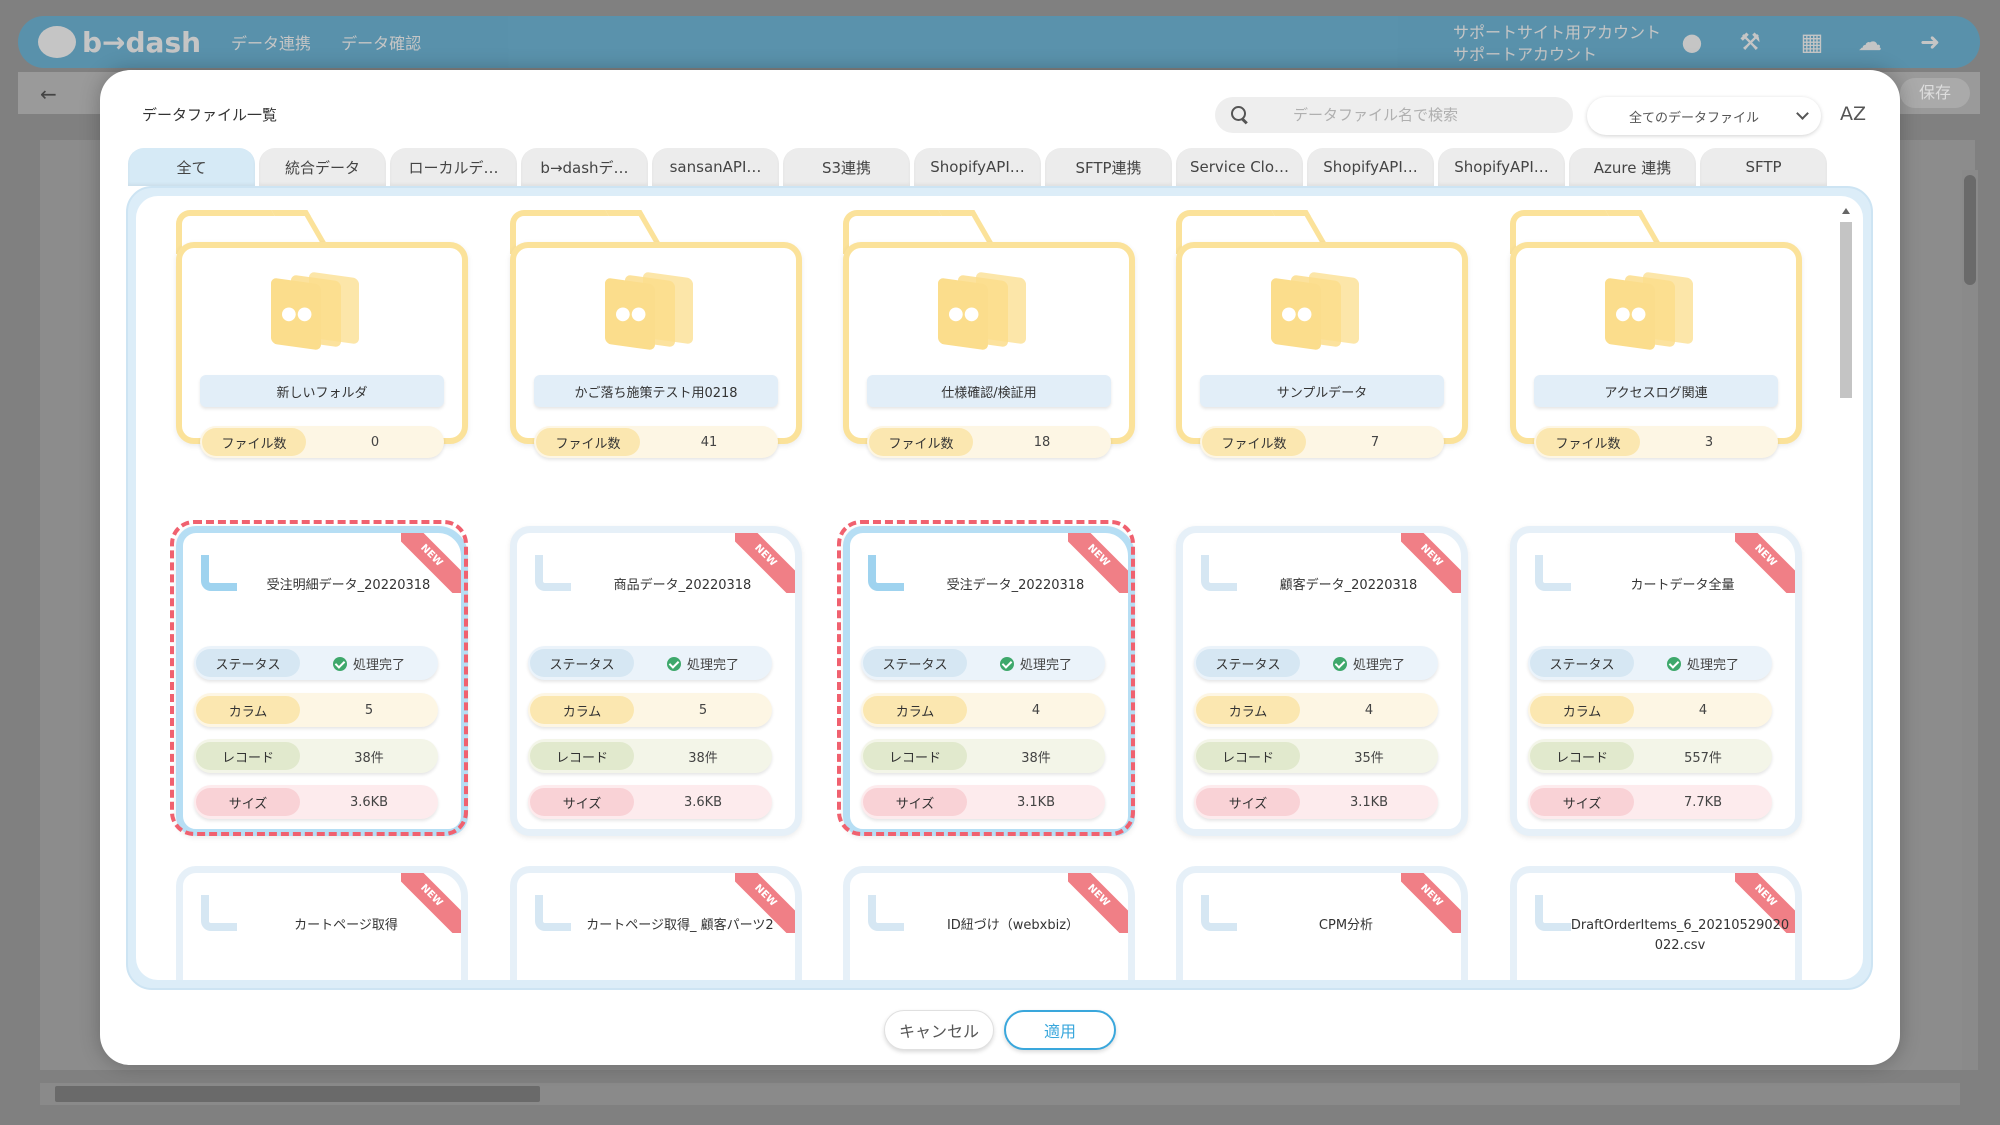  What do you see at coordinates (1682, 585) in the screenshot?
I see `file-name: カートデータ全量` at bounding box center [1682, 585].